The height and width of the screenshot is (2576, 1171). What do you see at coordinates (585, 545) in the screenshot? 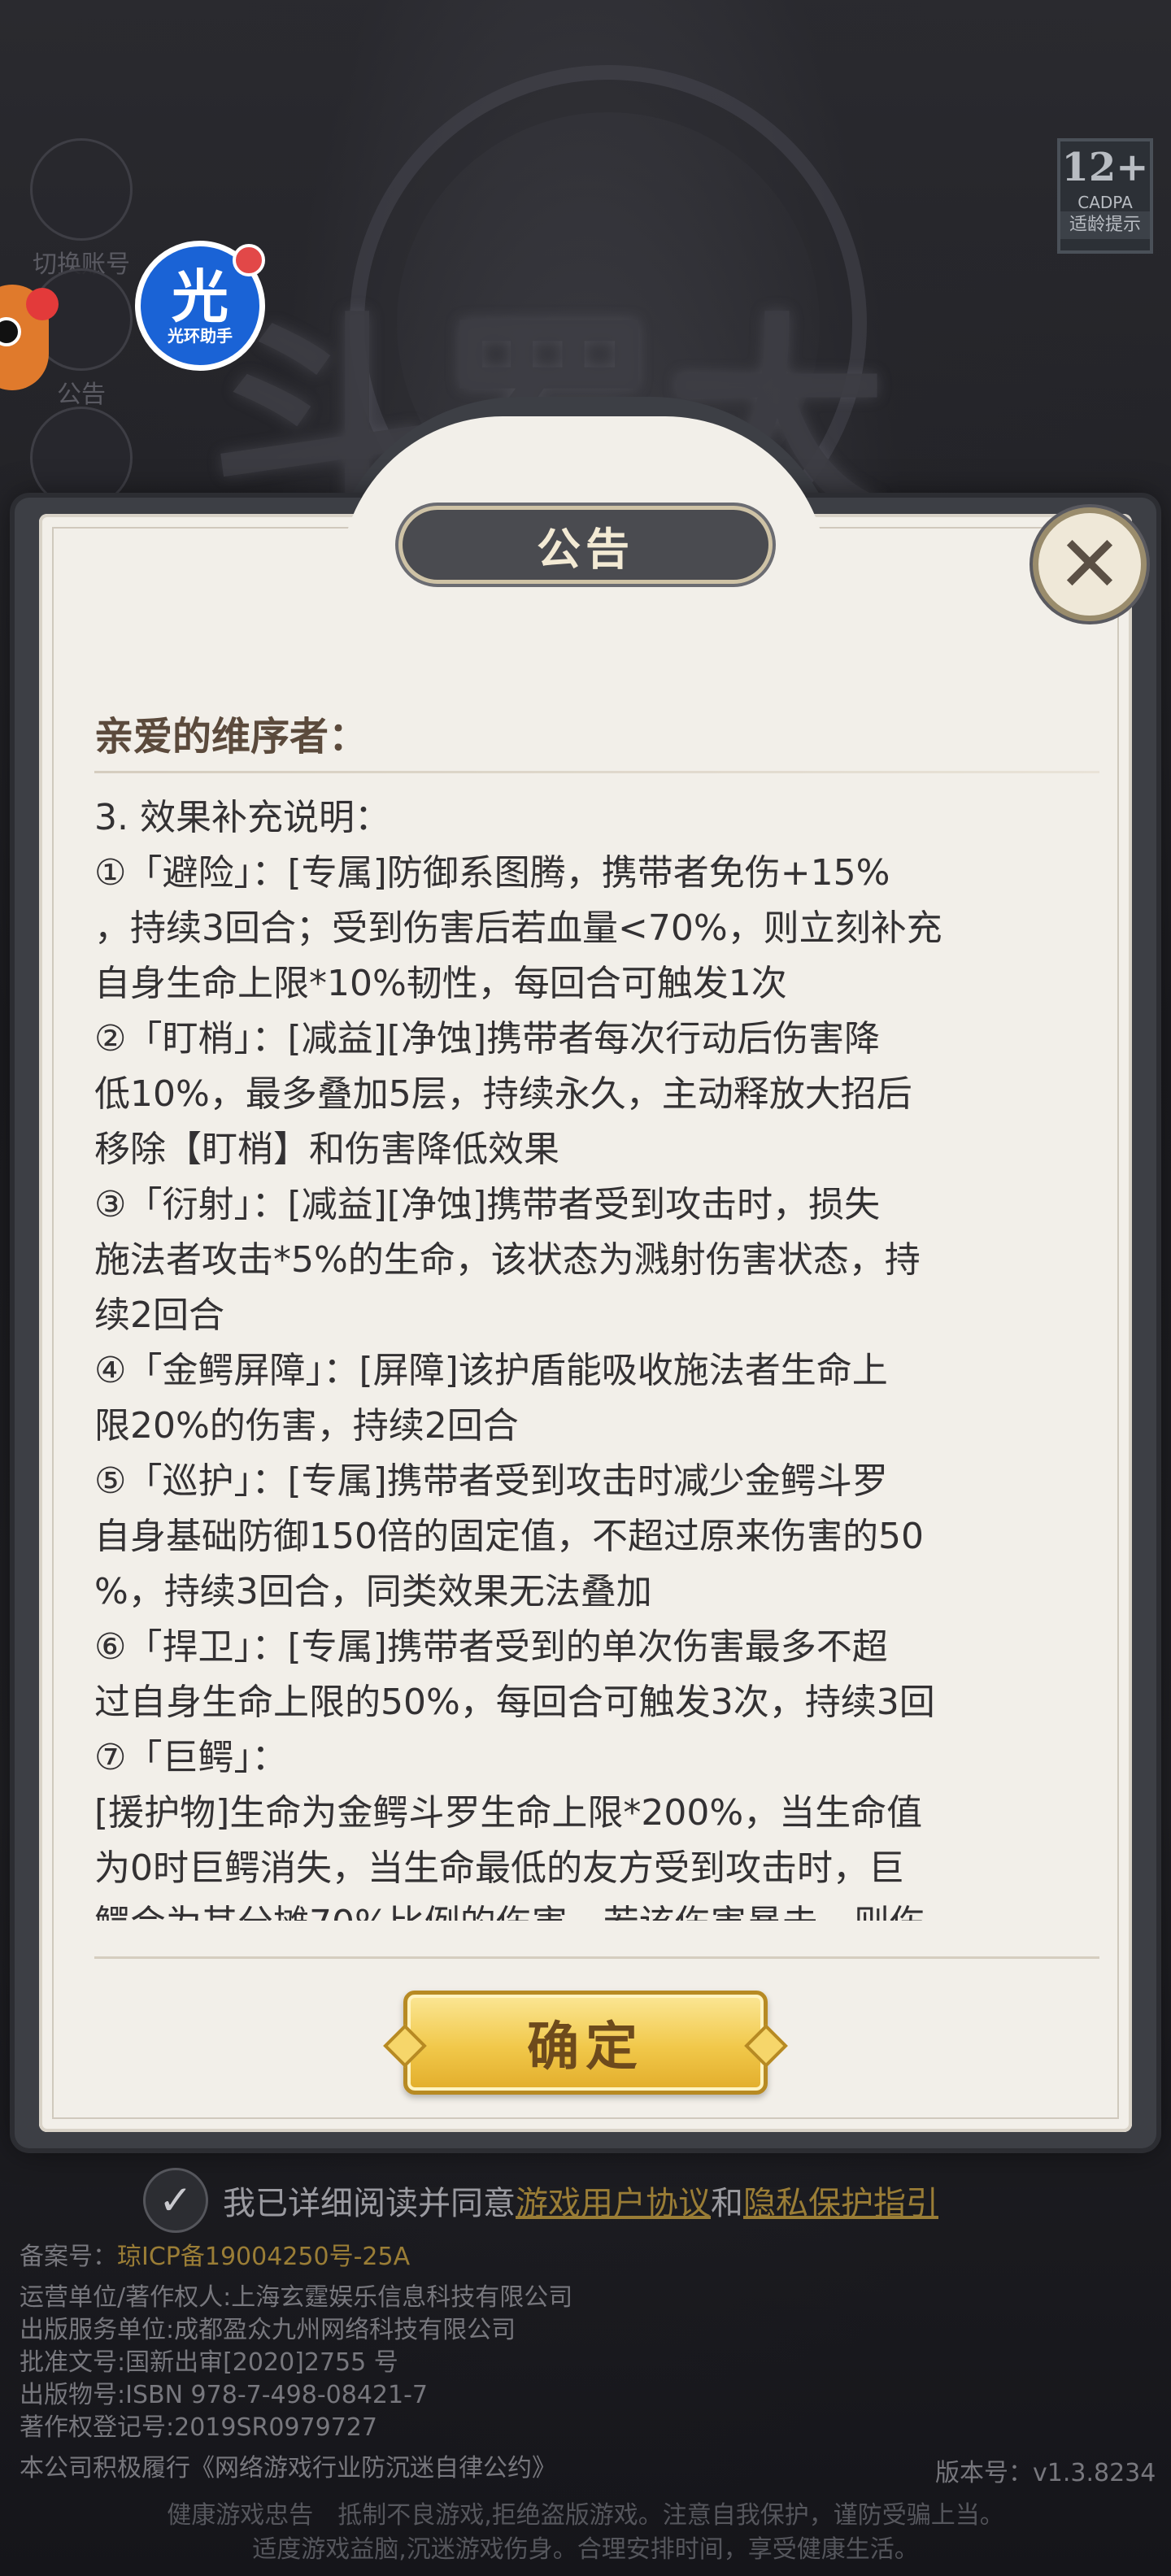
I see `dialog-title: 公告` at bounding box center [585, 545].